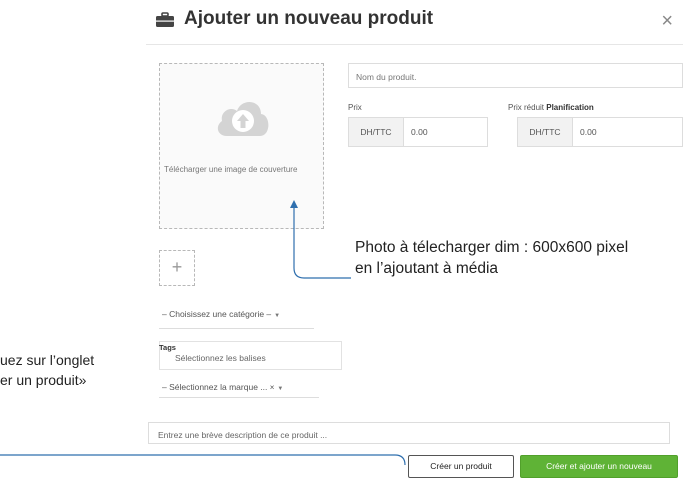 Image resolution: width=683 pixels, height=483 pixels. What do you see at coordinates (427, 268) in the screenshot?
I see `photo-annotation-line2: en l’ajoutant à média` at bounding box center [427, 268].